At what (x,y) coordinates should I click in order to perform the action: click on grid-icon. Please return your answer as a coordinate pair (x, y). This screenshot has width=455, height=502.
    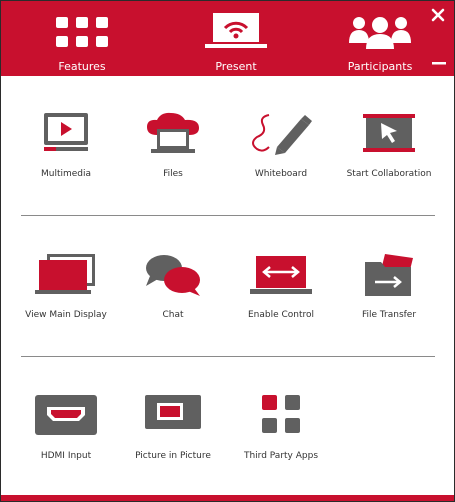
    Looking at the image, I should click on (82, 32).